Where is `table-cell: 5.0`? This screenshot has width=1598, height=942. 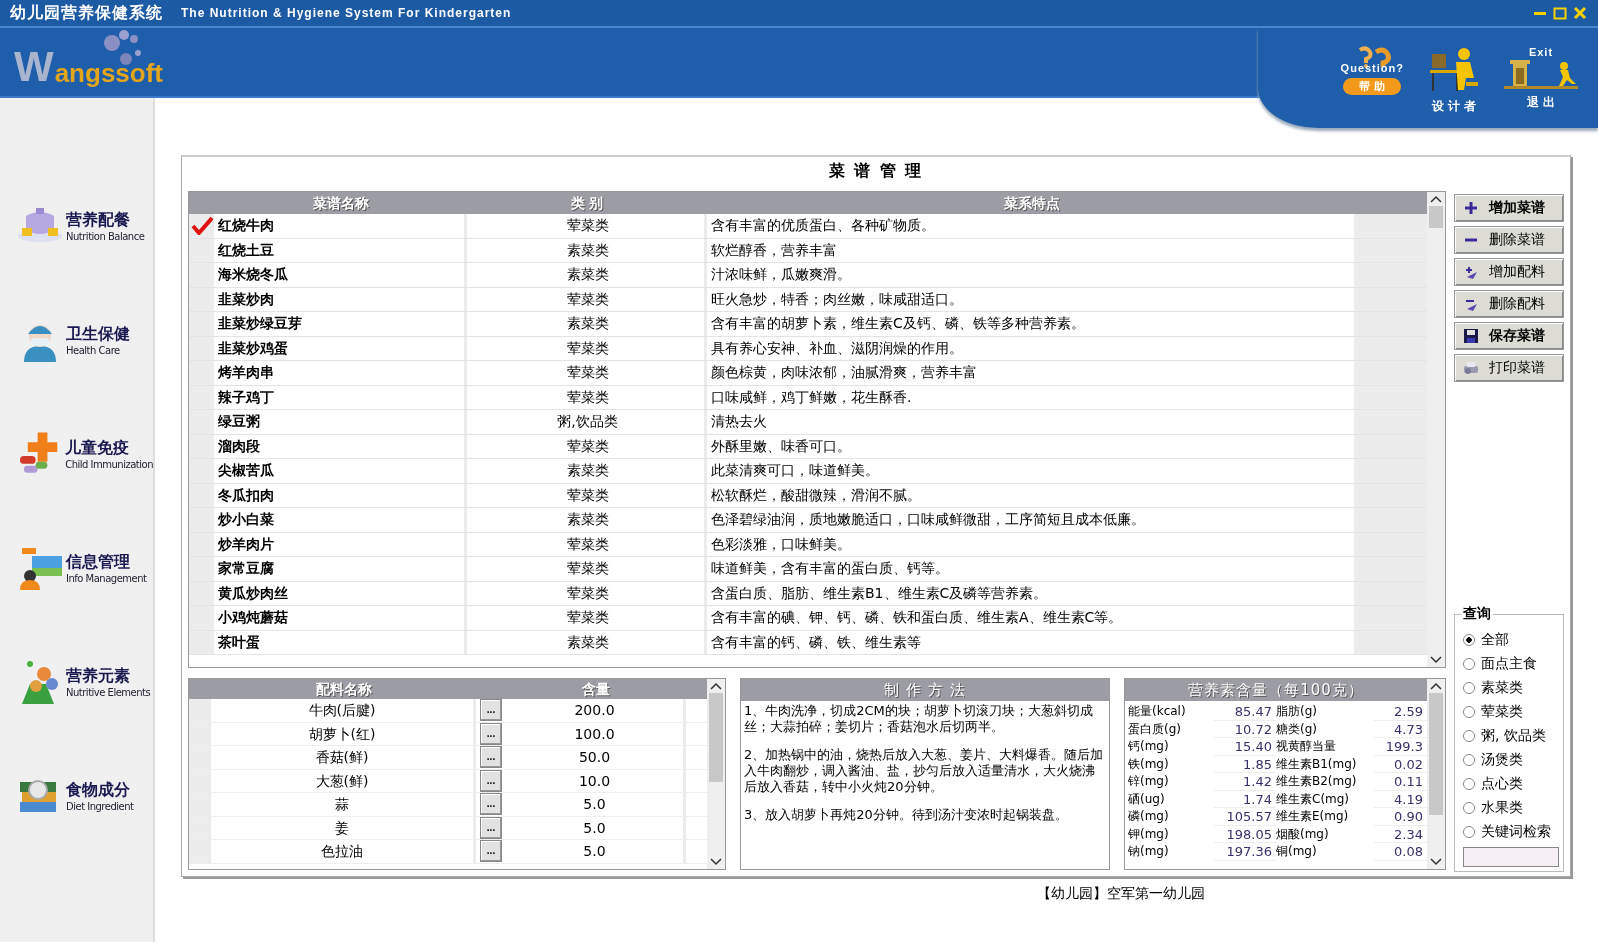 table-cell: 5.0 is located at coordinates (596, 851).